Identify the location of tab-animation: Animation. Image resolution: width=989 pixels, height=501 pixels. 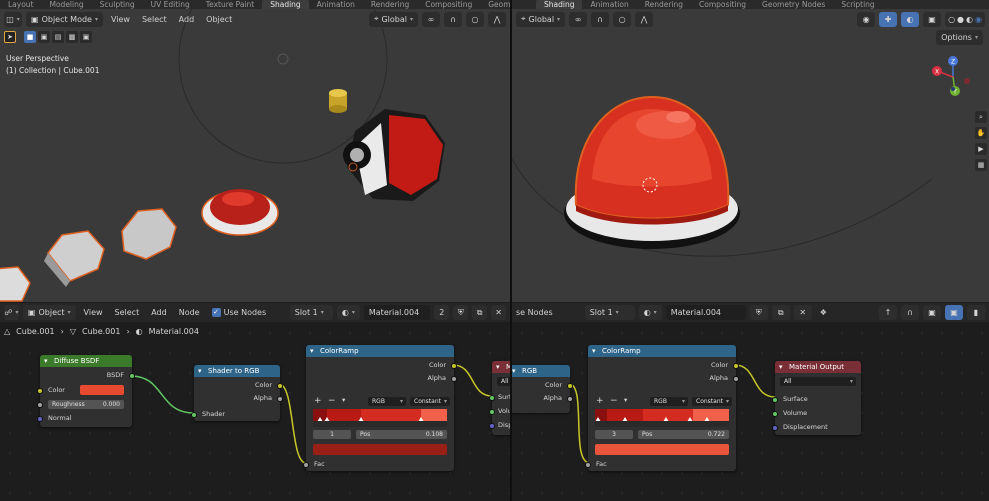
(336, 4).